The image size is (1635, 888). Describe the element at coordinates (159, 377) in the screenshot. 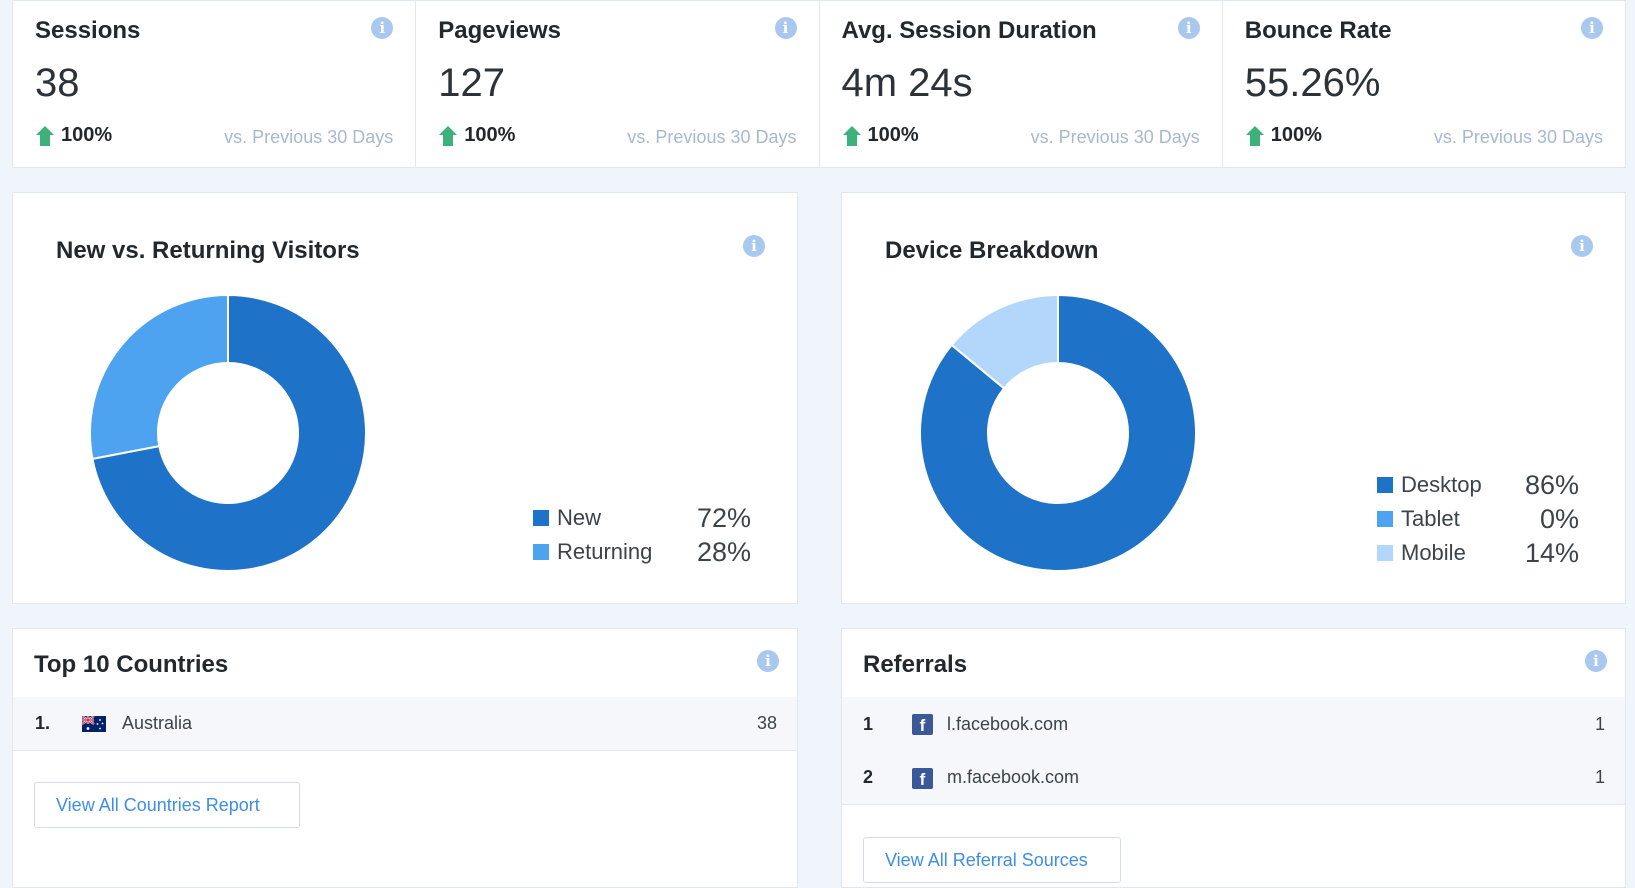

I see `donut-slice-returning` at that location.